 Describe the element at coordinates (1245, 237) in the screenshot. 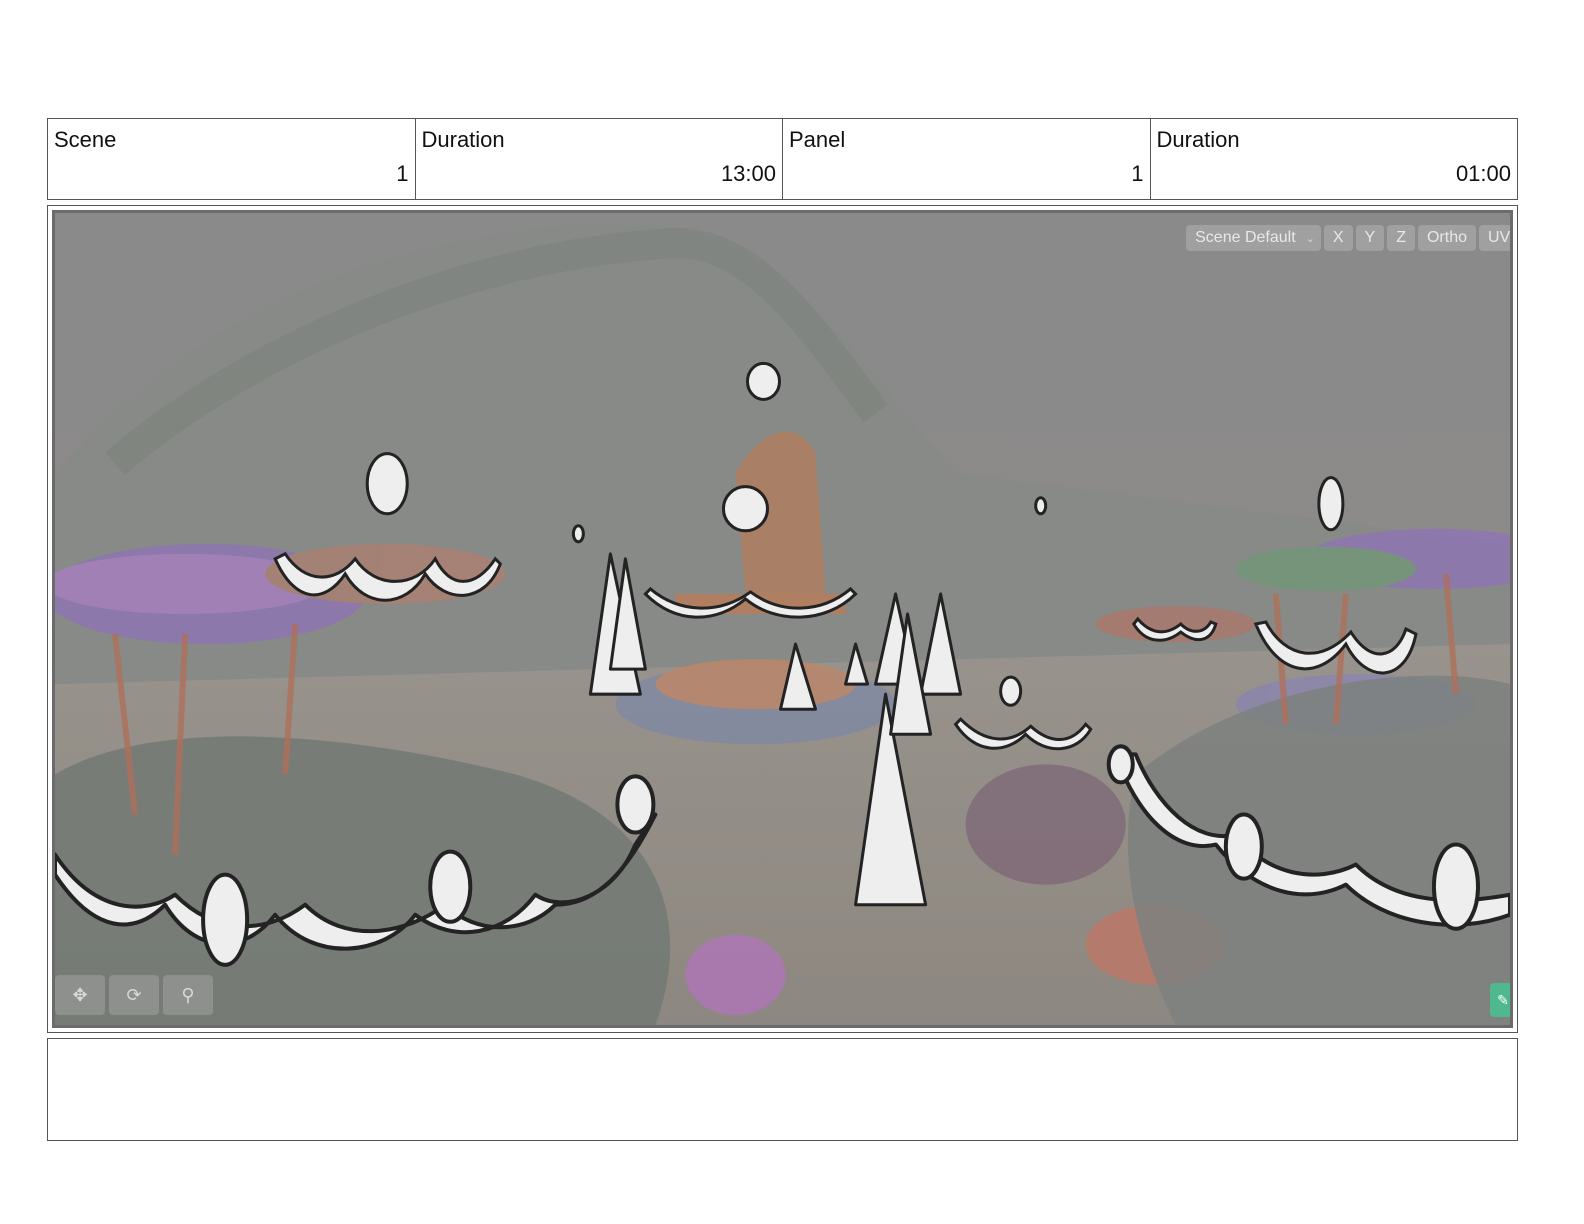

I see `camera-select-label: Scene Default` at that location.